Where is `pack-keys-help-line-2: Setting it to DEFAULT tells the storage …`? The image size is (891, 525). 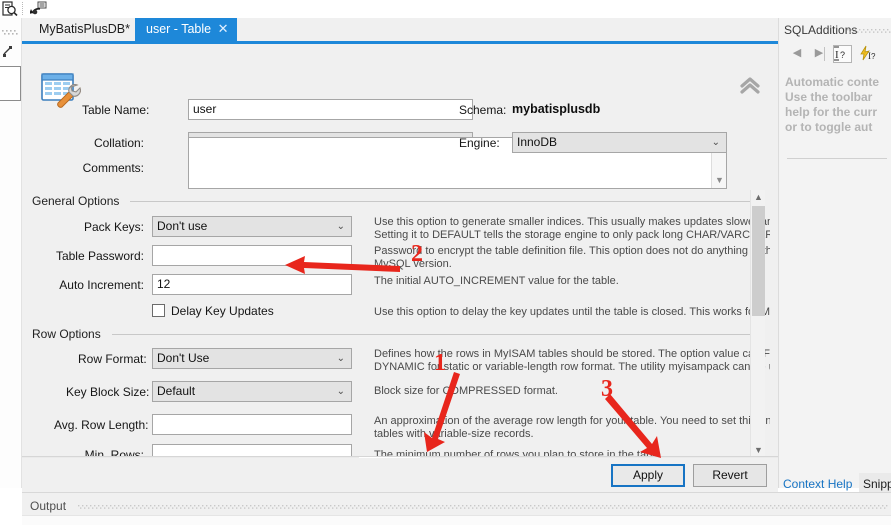 pack-keys-help-line-2: Setting it to DEFAULT tells the storage … is located at coordinates (572, 235).